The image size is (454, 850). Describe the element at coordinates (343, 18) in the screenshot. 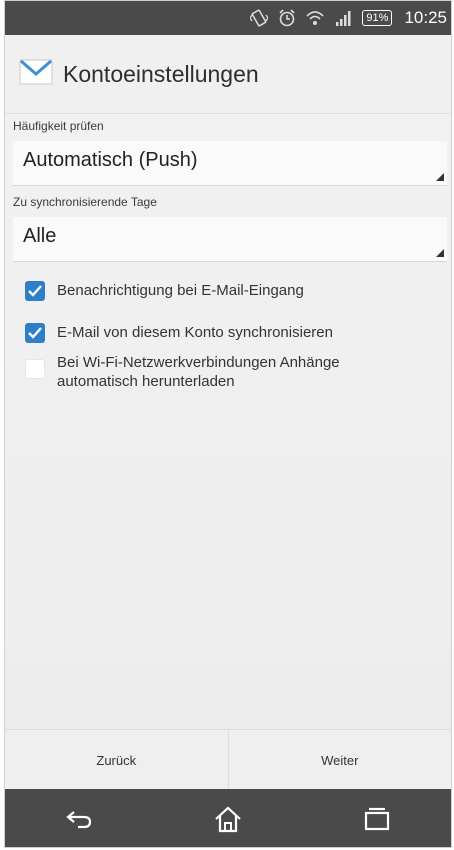

I see `signal-icon` at that location.